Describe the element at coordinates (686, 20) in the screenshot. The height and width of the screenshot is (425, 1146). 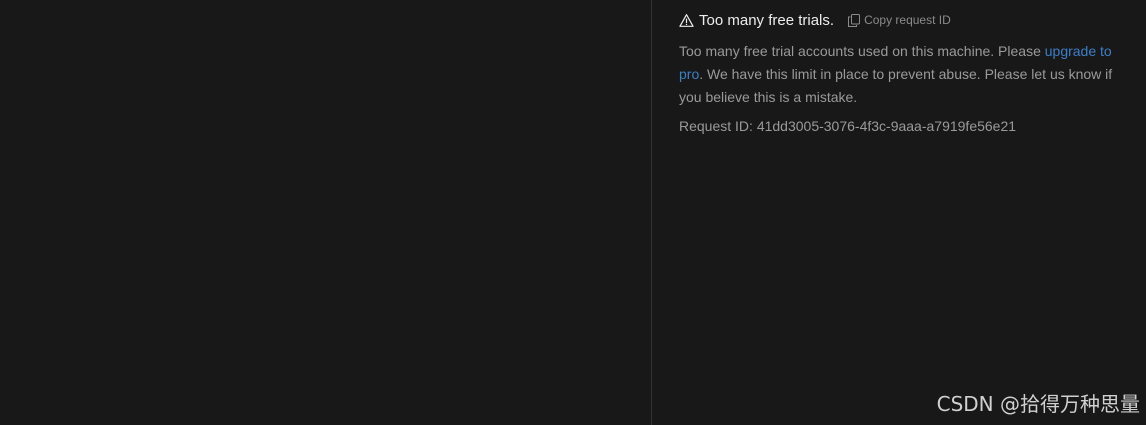
I see `warning-icon` at that location.